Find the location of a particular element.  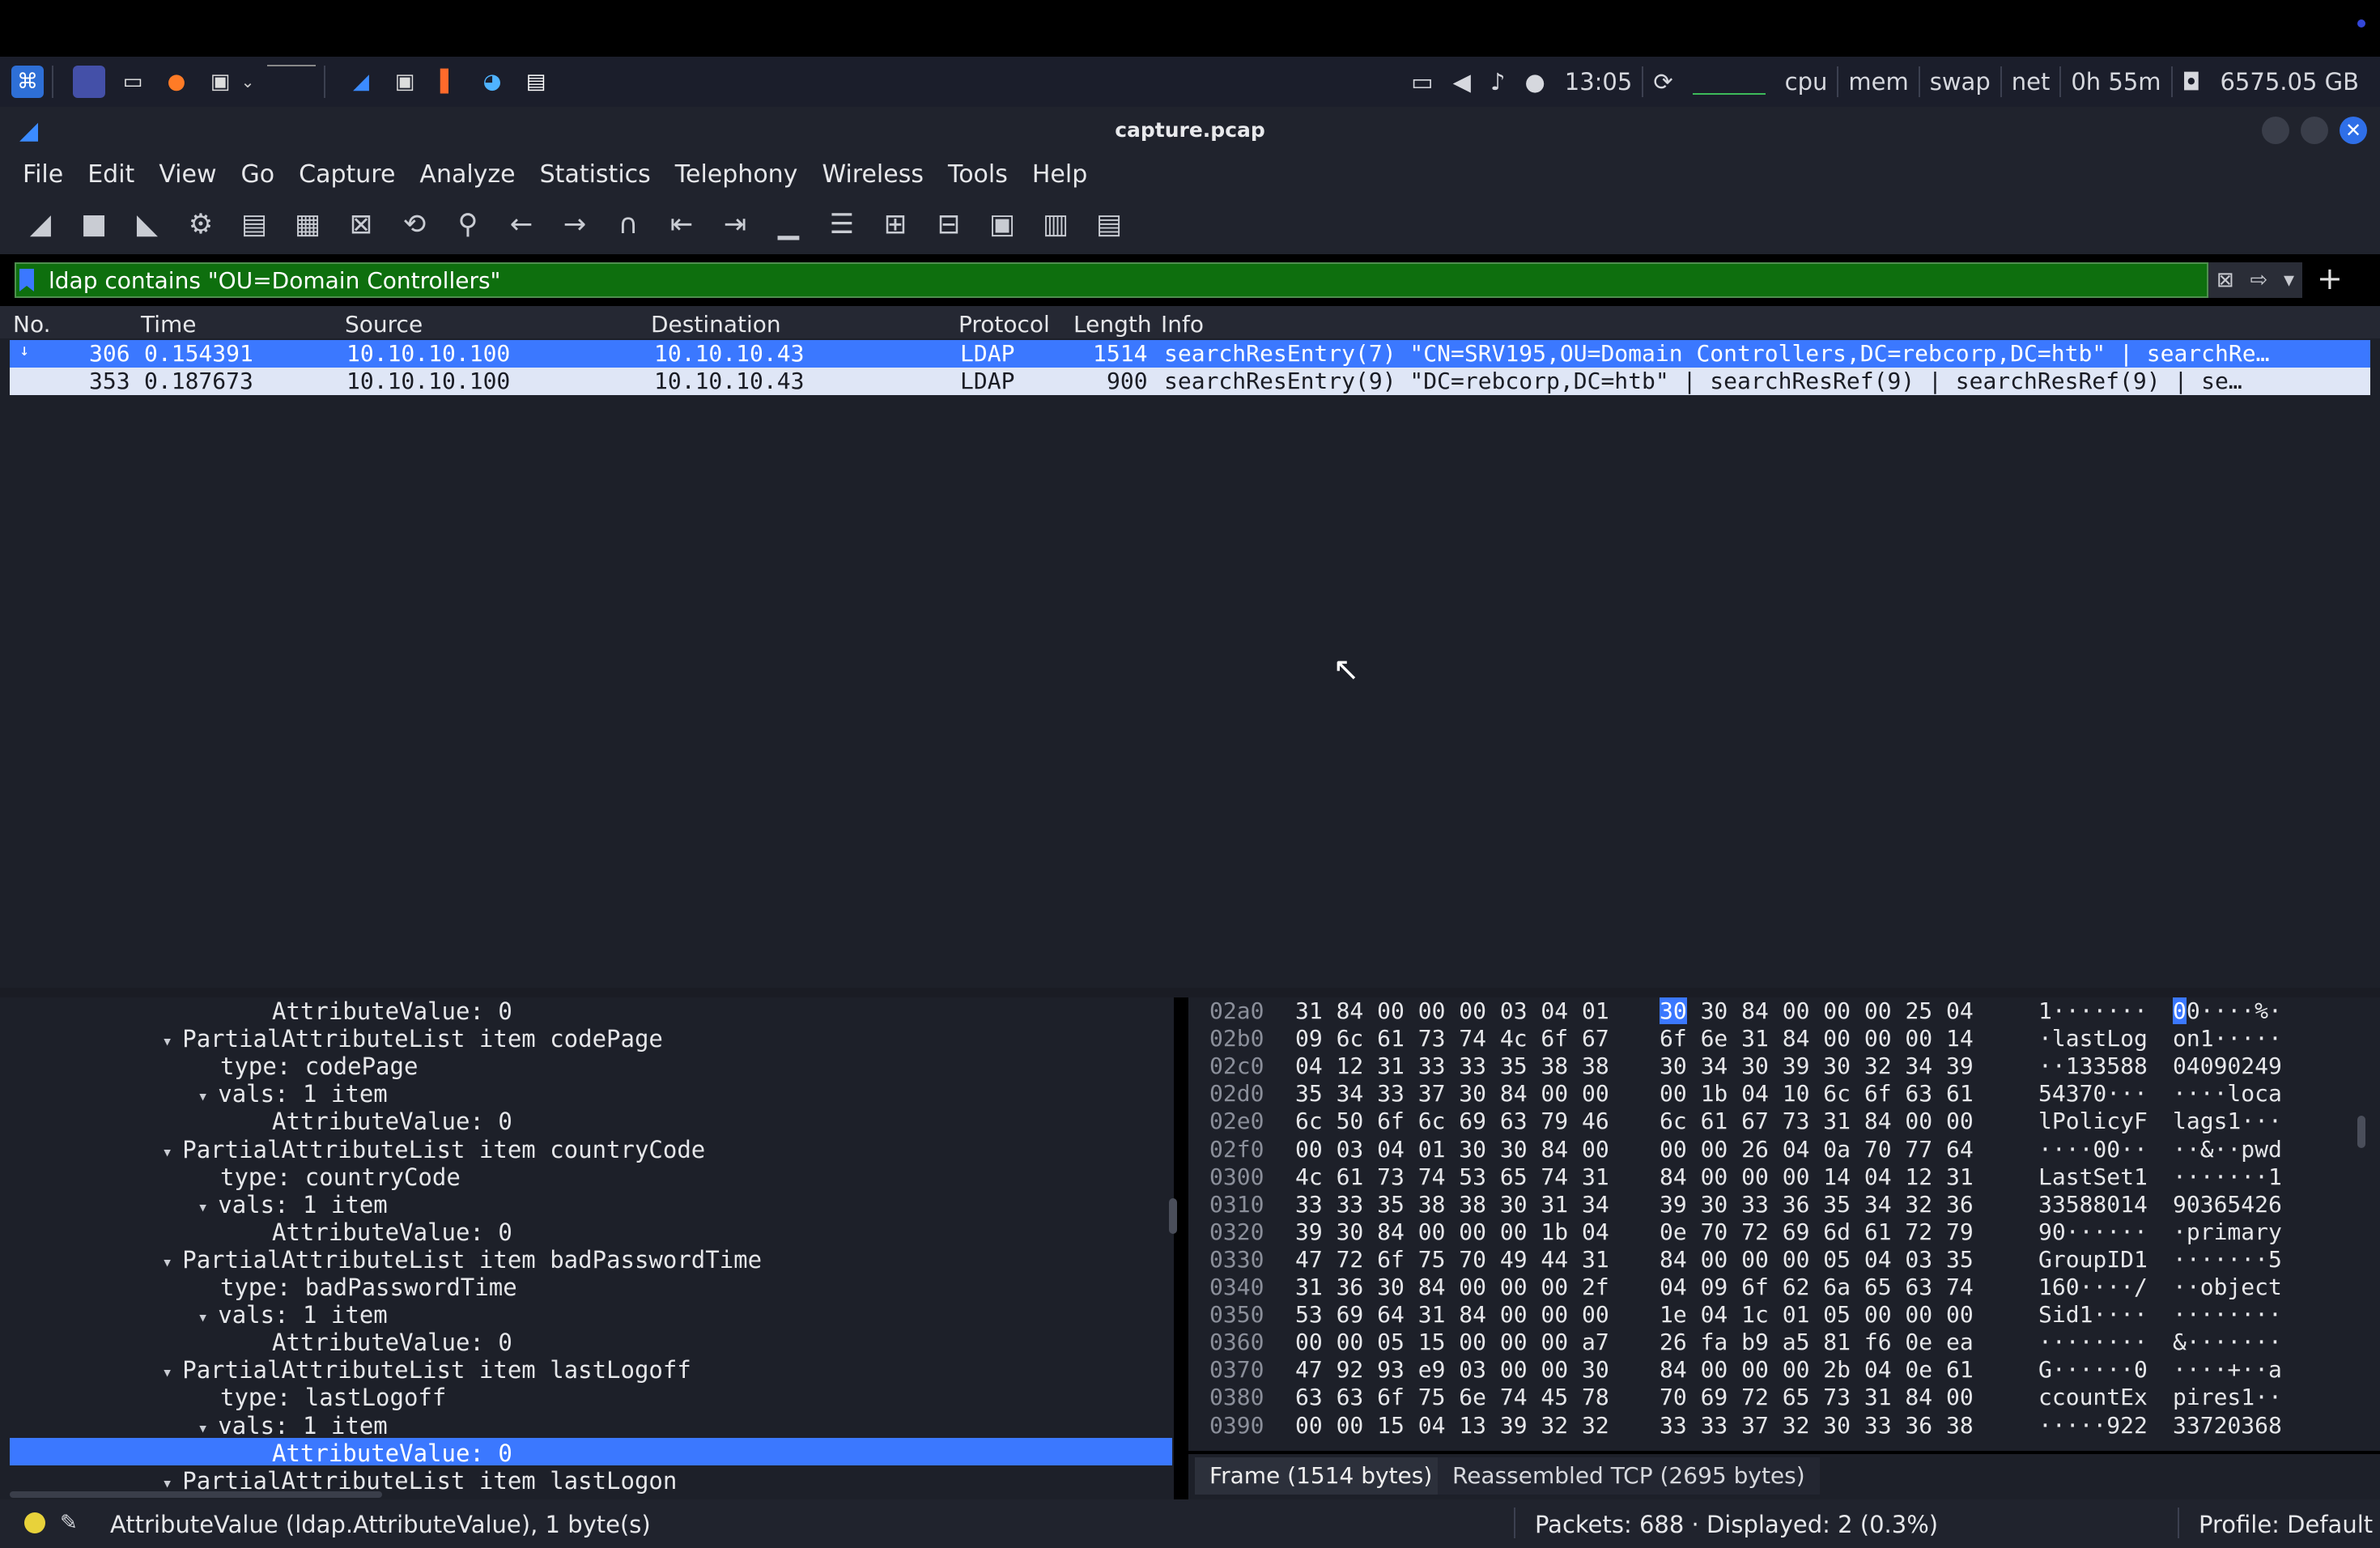

open-file-icon: ▤ is located at coordinates (254, 224).